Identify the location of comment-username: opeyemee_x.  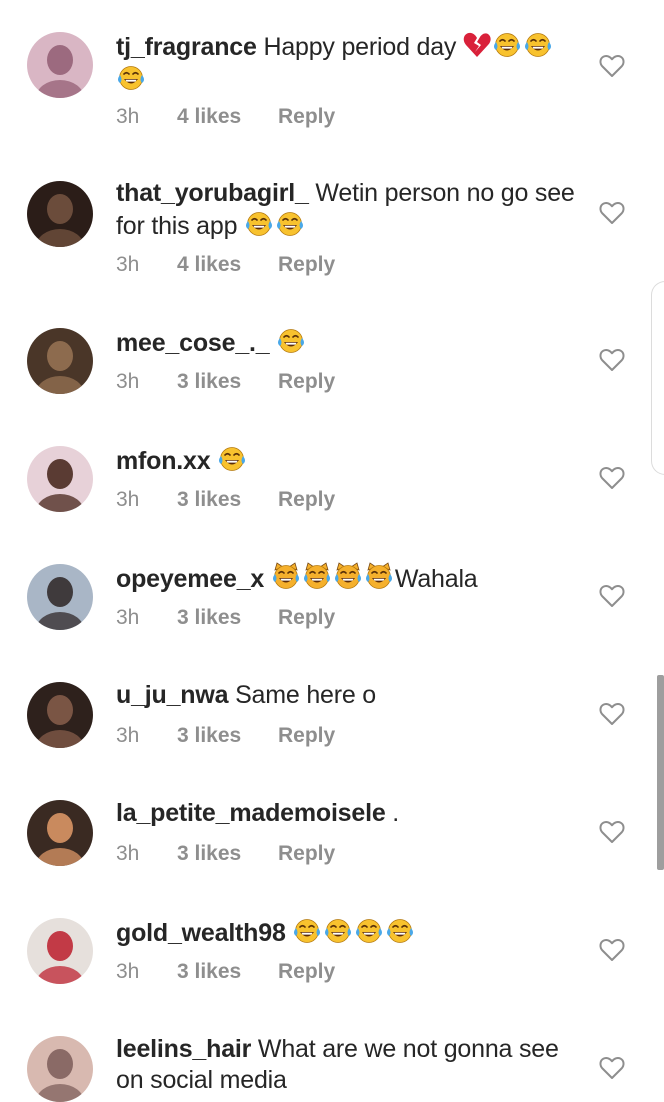
(190, 579).